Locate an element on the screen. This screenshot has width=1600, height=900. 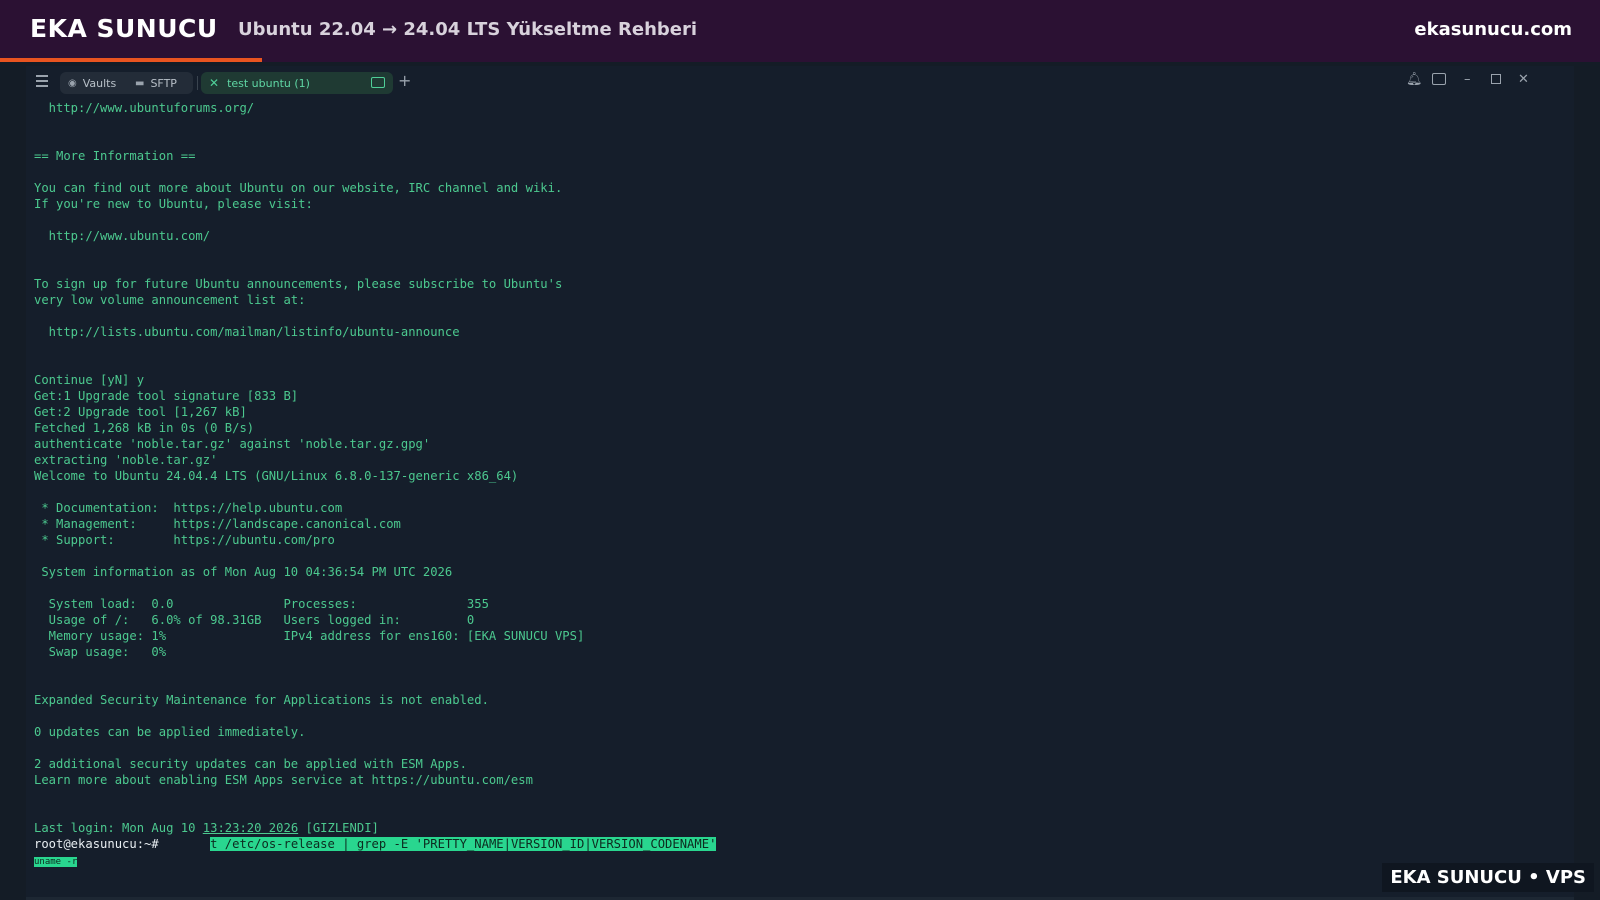
last-login-prefix: Last login: Mon Aug 10 is located at coordinates (118, 828).